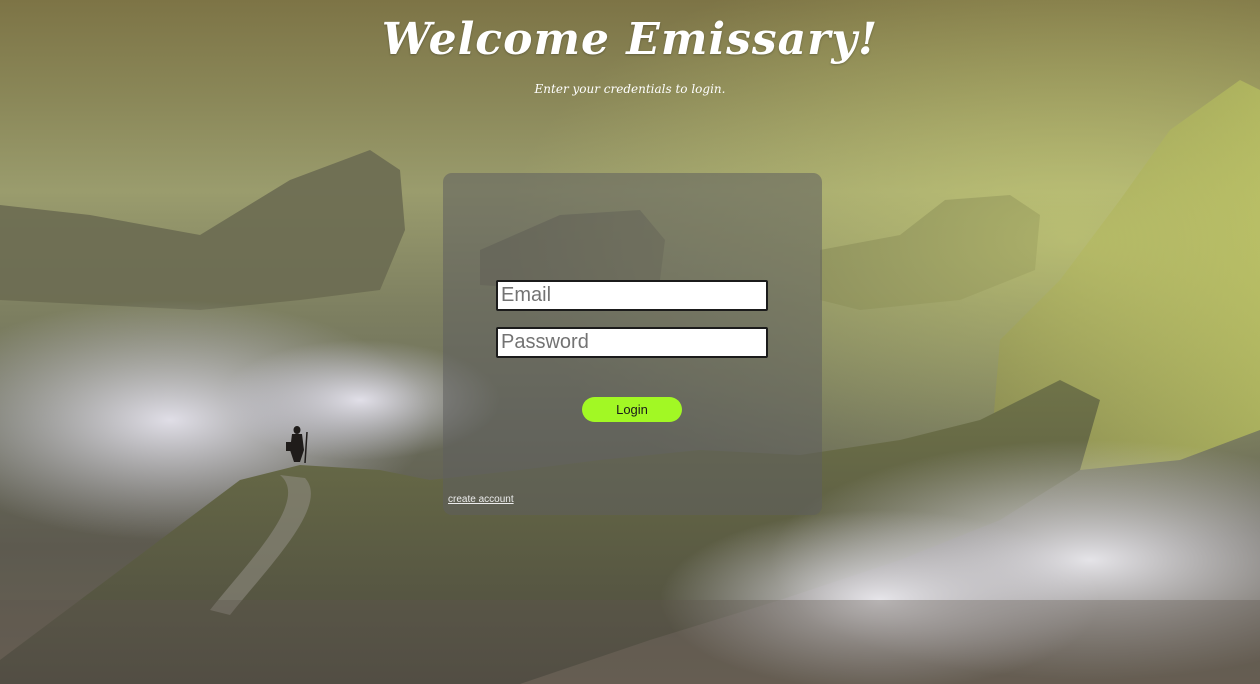 The width and height of the screenshot is (1260, 684). What do you see at coordinates (632, 295) in the screenshot?
I see `email-input` at bounding box center [632, 295].